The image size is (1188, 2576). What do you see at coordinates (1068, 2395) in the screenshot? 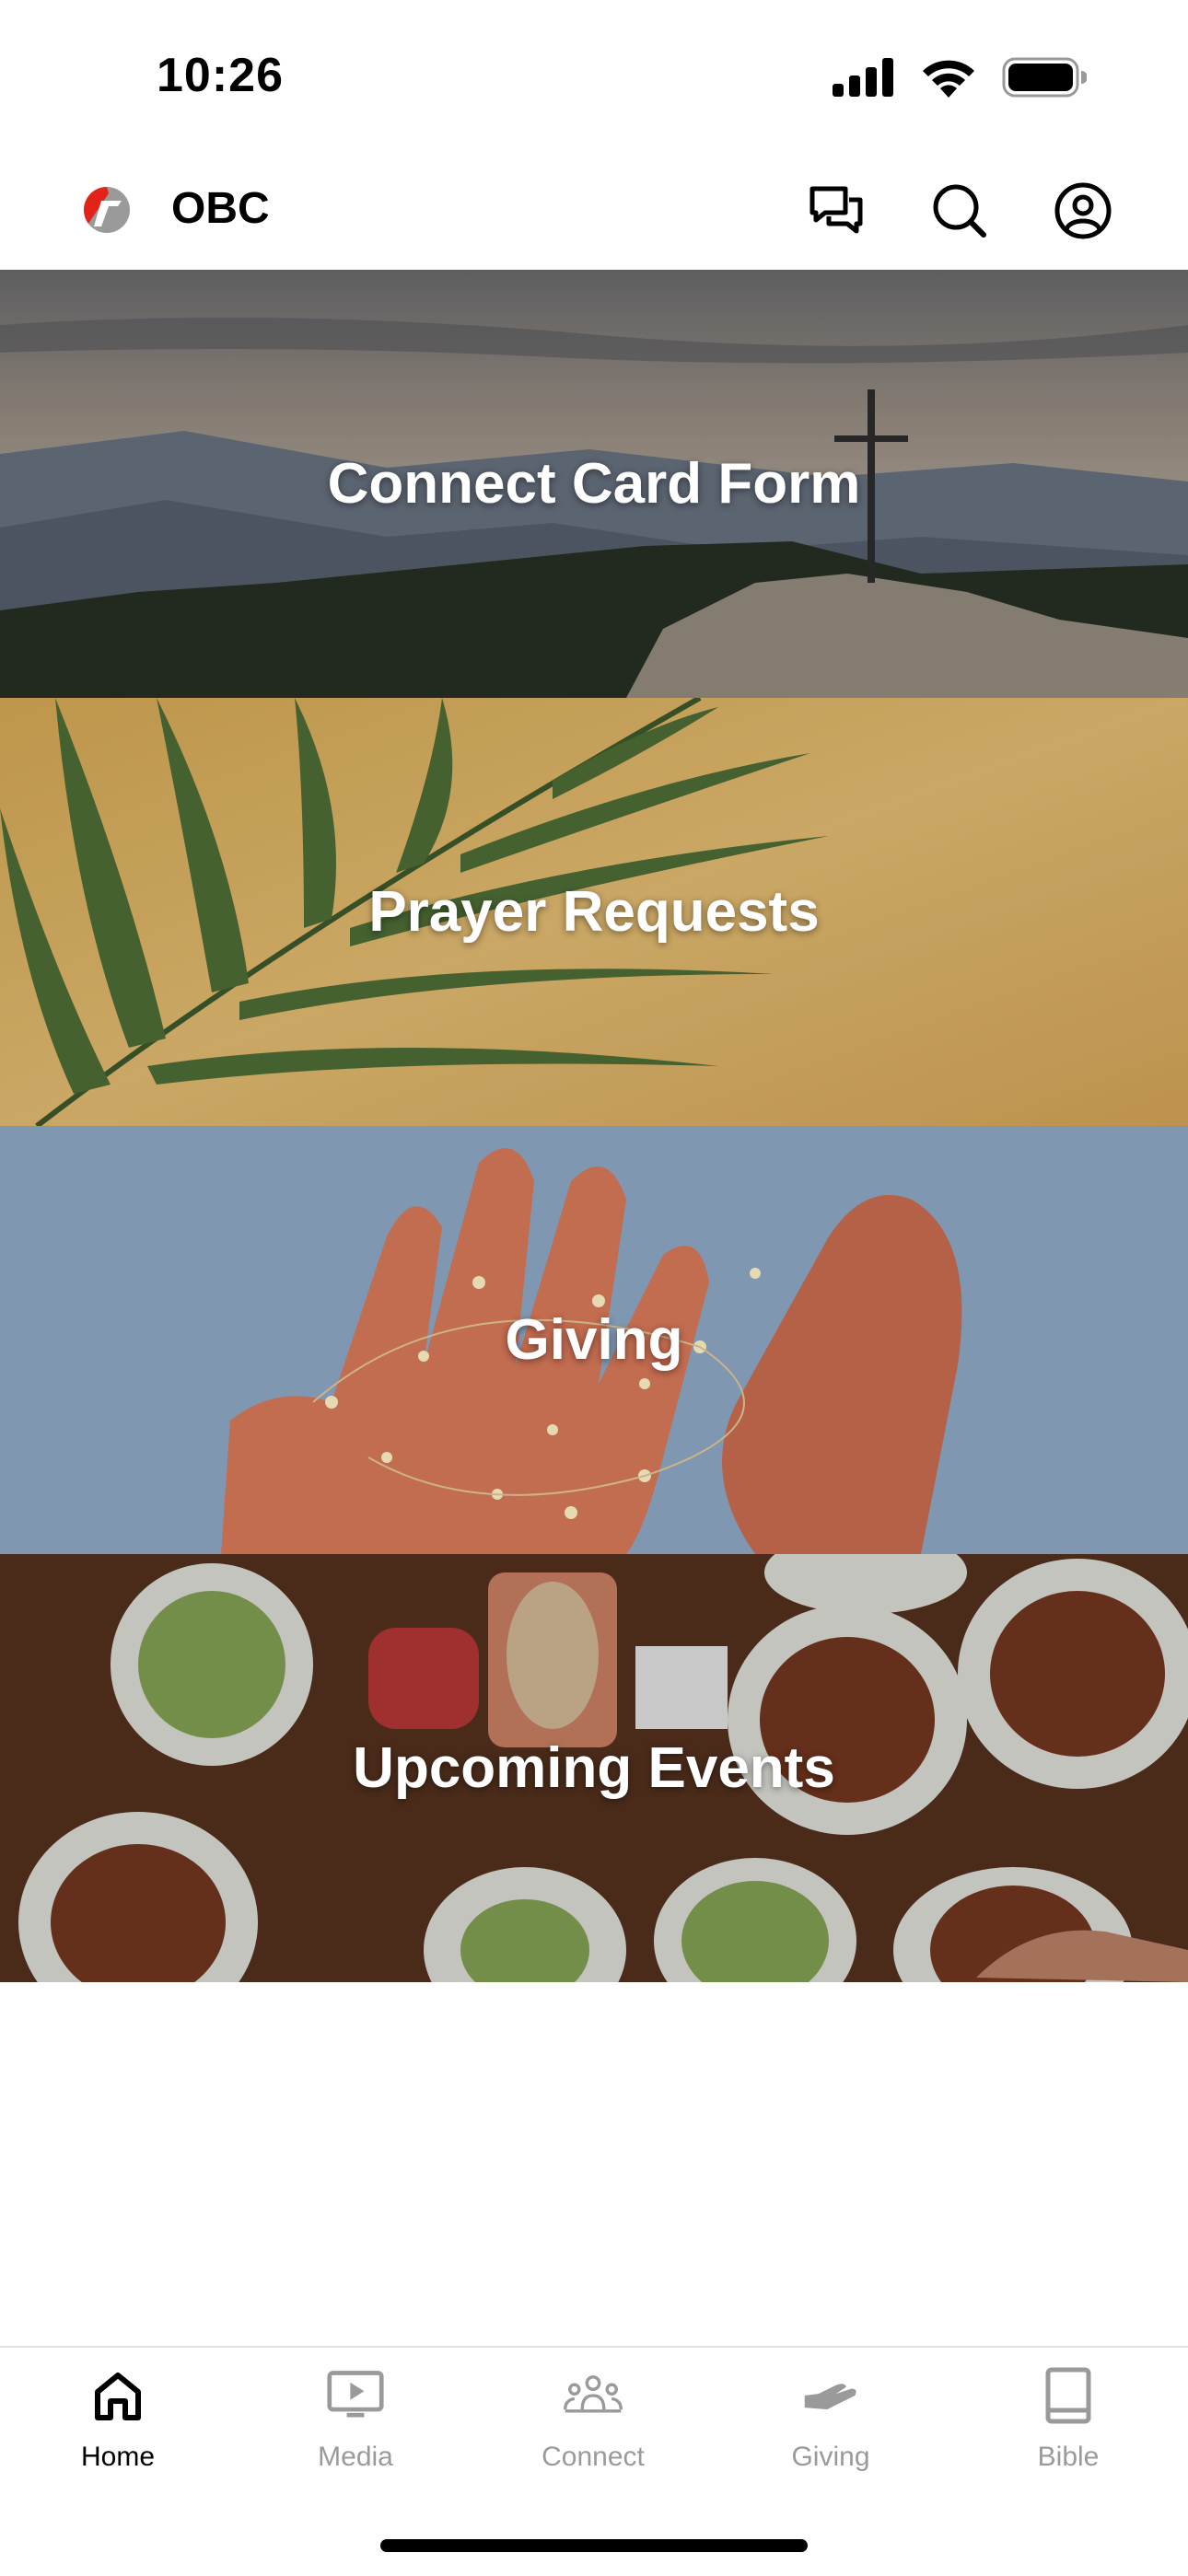
I see `book-icon` at bounding box center [1068, 2395].